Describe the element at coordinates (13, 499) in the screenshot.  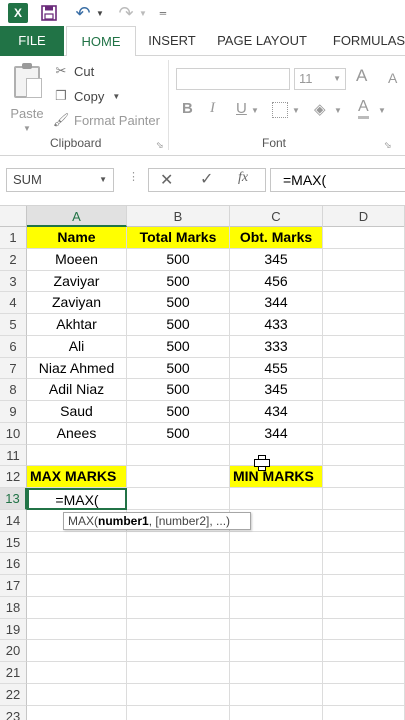
I see `row-header: 13` at that location.